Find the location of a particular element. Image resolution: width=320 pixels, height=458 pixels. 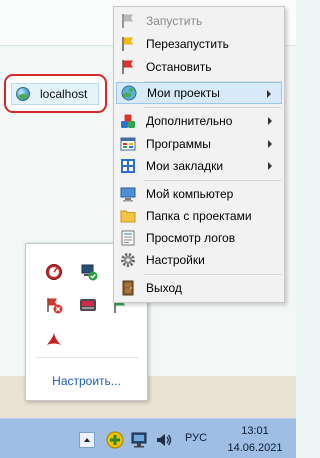

color-blocks-icon is located at coordinates (128, 121).